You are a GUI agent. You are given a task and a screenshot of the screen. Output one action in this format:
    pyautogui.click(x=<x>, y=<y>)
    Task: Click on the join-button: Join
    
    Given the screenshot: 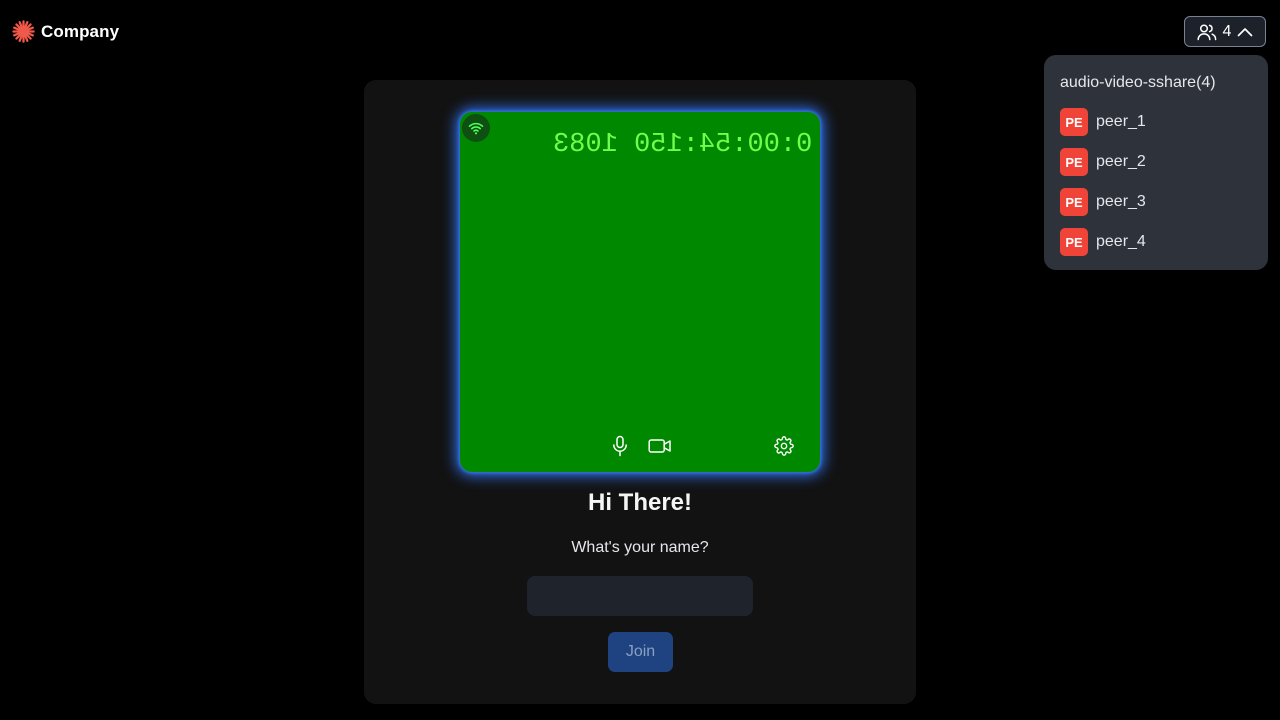 What is the action you would take?
    pyautogui.click(x=640, y=652)
    